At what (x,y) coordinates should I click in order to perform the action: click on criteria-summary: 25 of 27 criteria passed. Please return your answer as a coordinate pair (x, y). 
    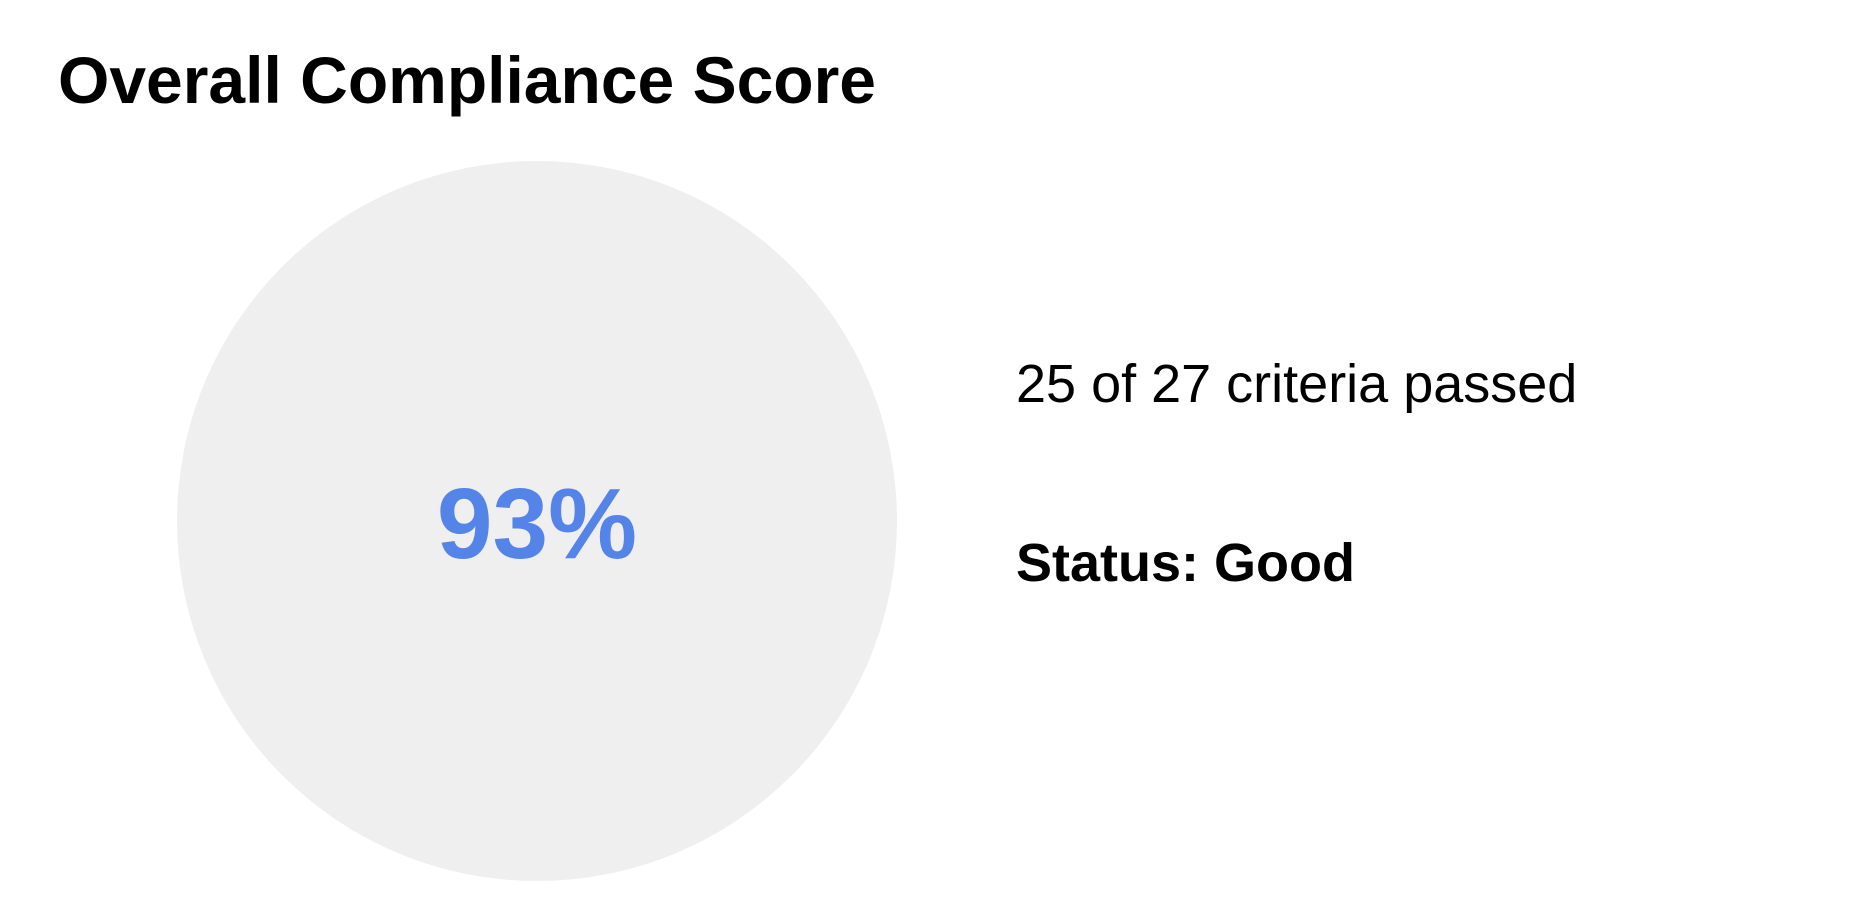
    Looking at the image, I should click on (1297, 384).